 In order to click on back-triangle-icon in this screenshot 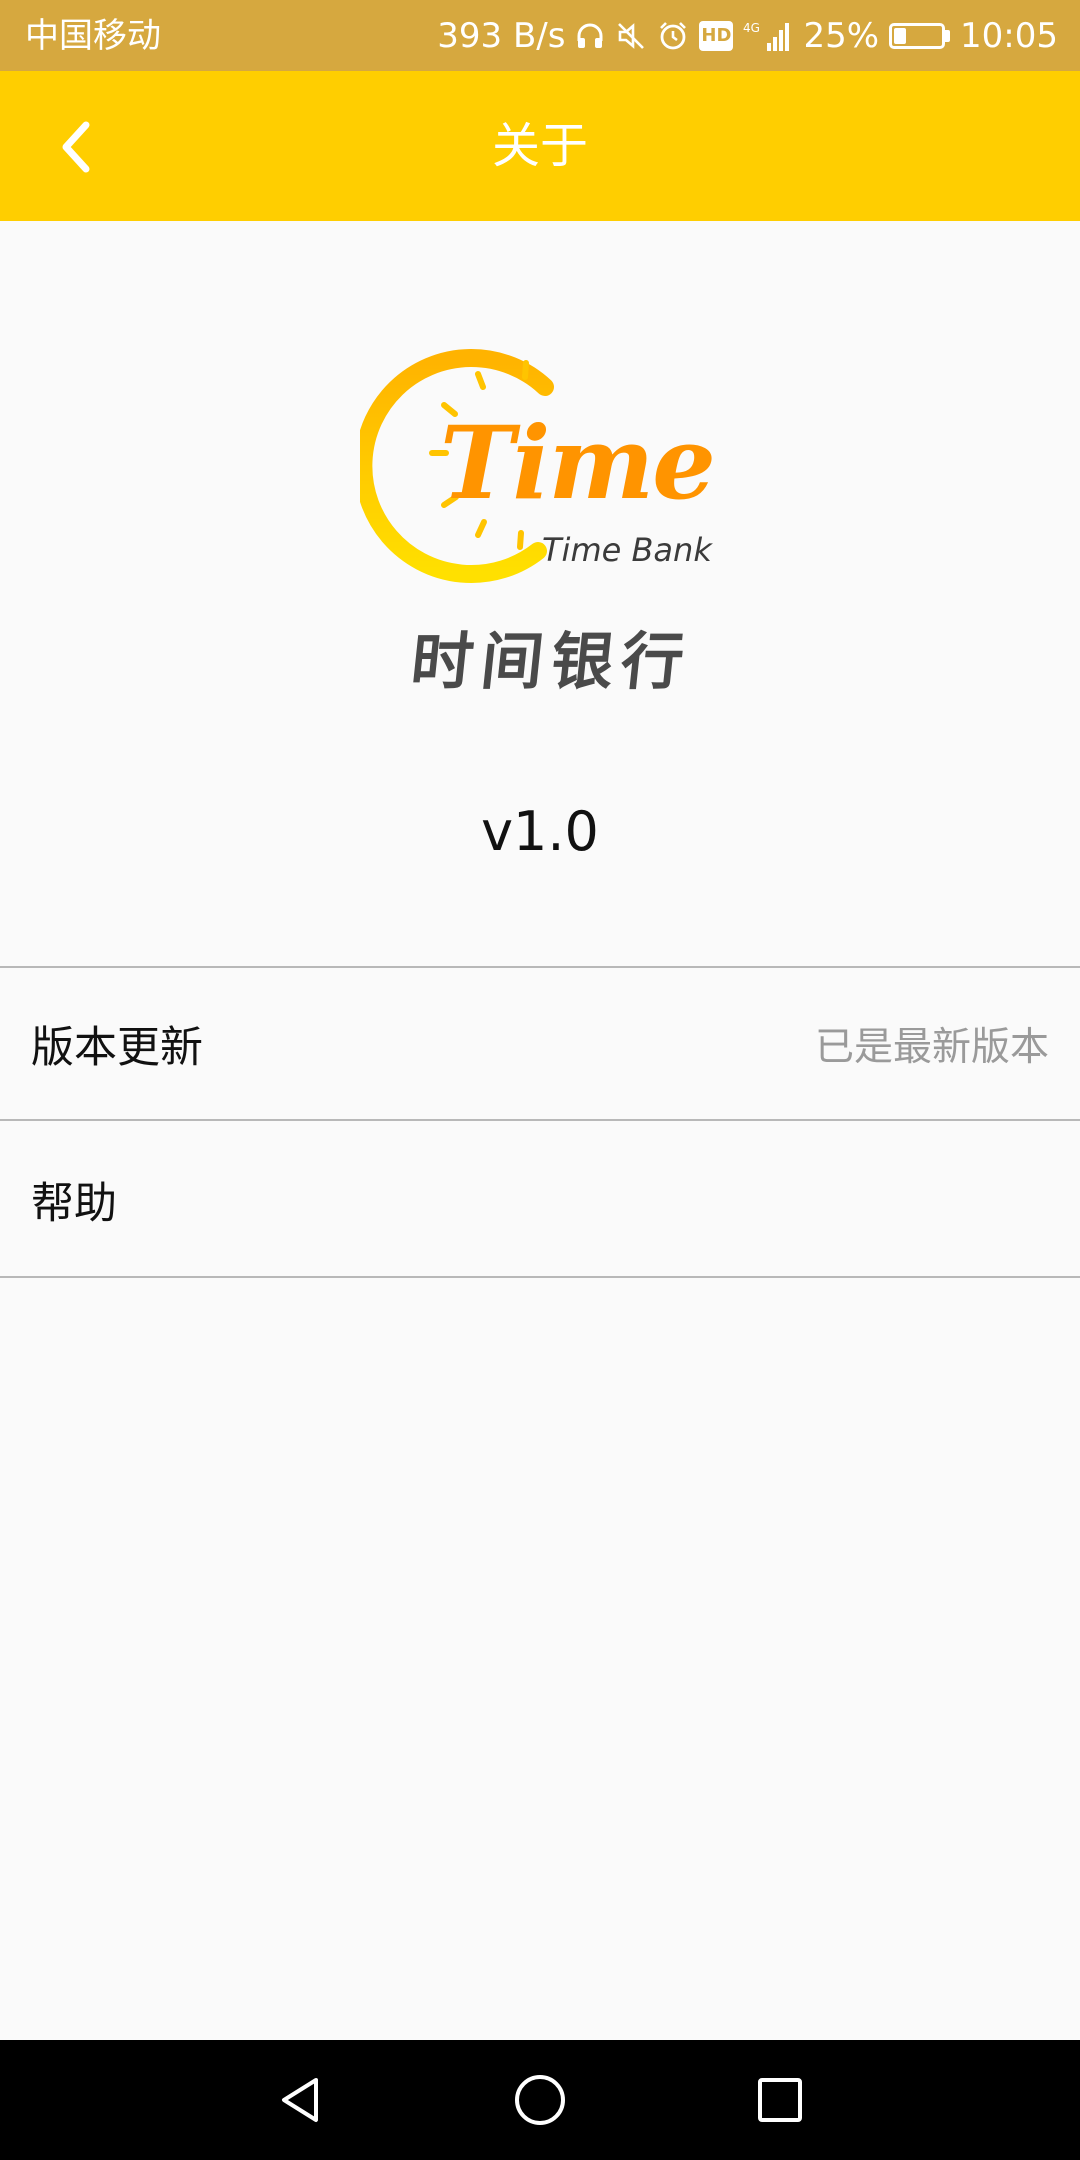, I will do `click(300, 2100)`.